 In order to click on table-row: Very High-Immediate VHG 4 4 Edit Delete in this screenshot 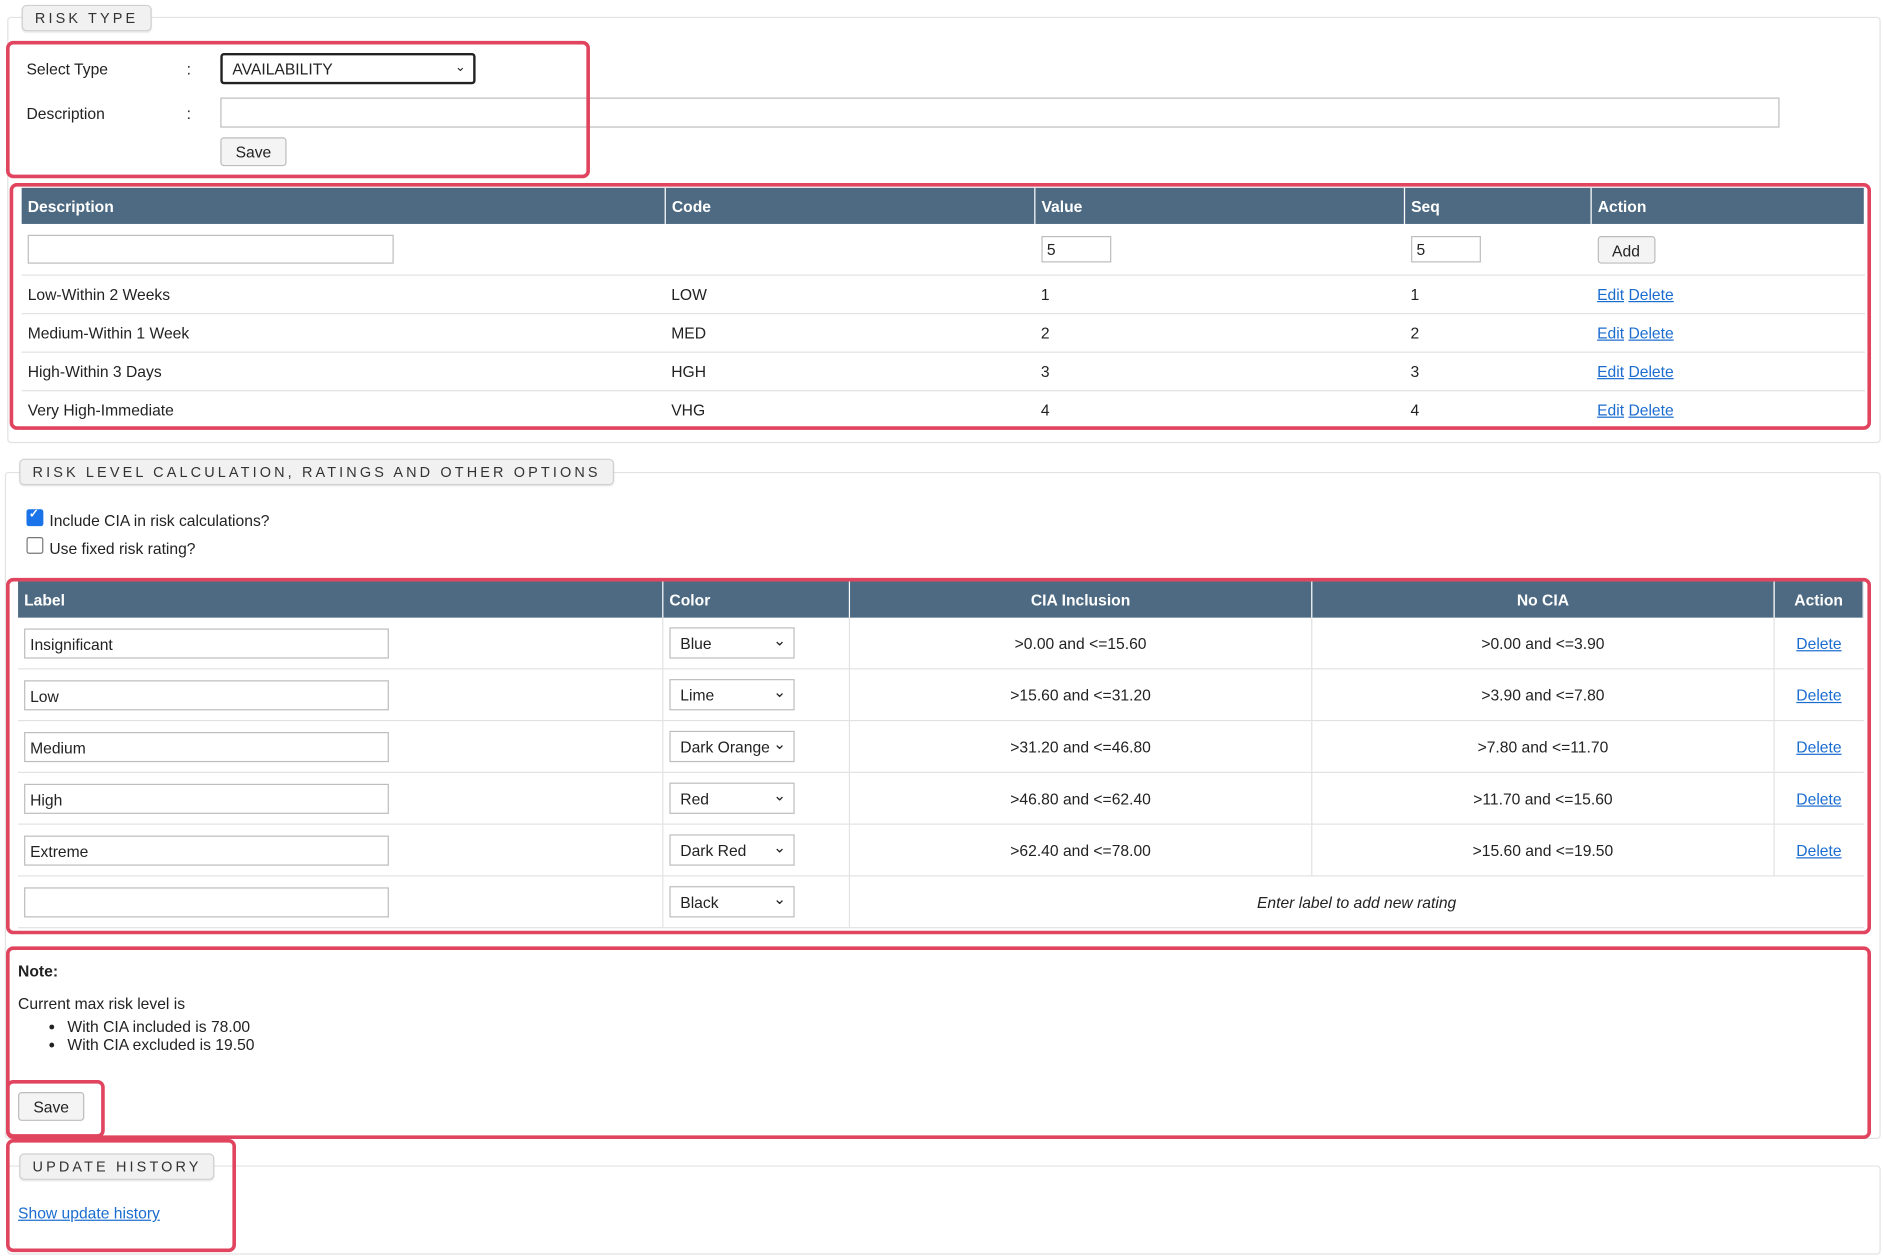, I will do `click(943, 410)`.